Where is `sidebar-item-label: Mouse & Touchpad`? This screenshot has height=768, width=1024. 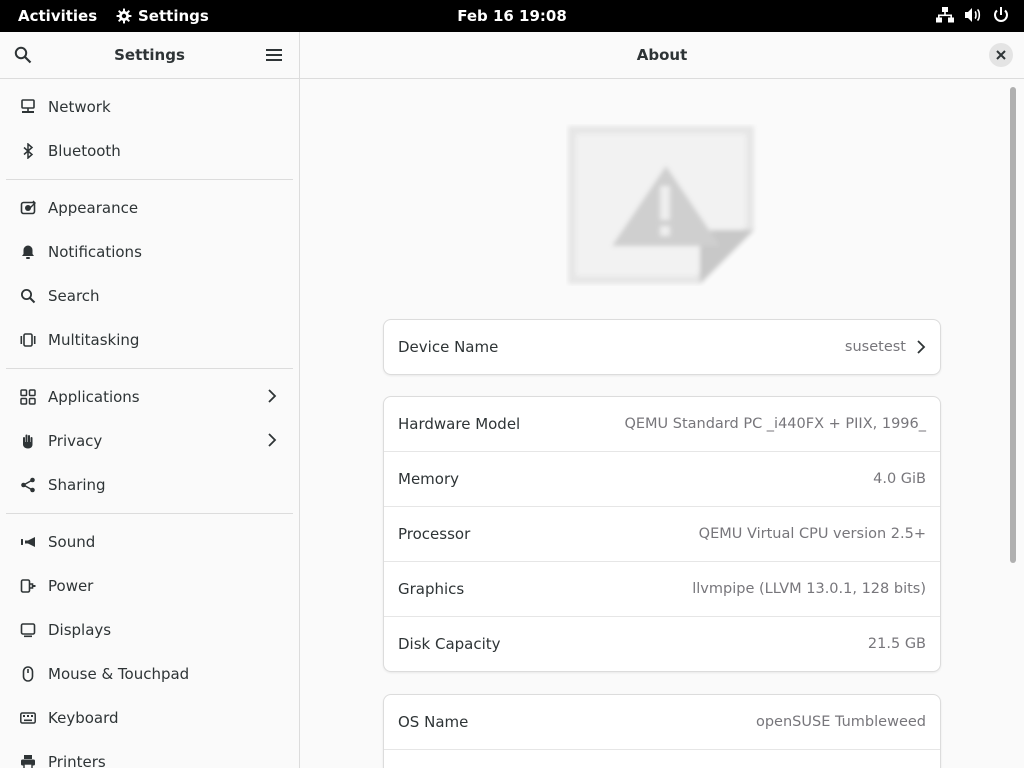 sidebar-item-label: Mouse & Touchpad is located at coordinates (119, 674).